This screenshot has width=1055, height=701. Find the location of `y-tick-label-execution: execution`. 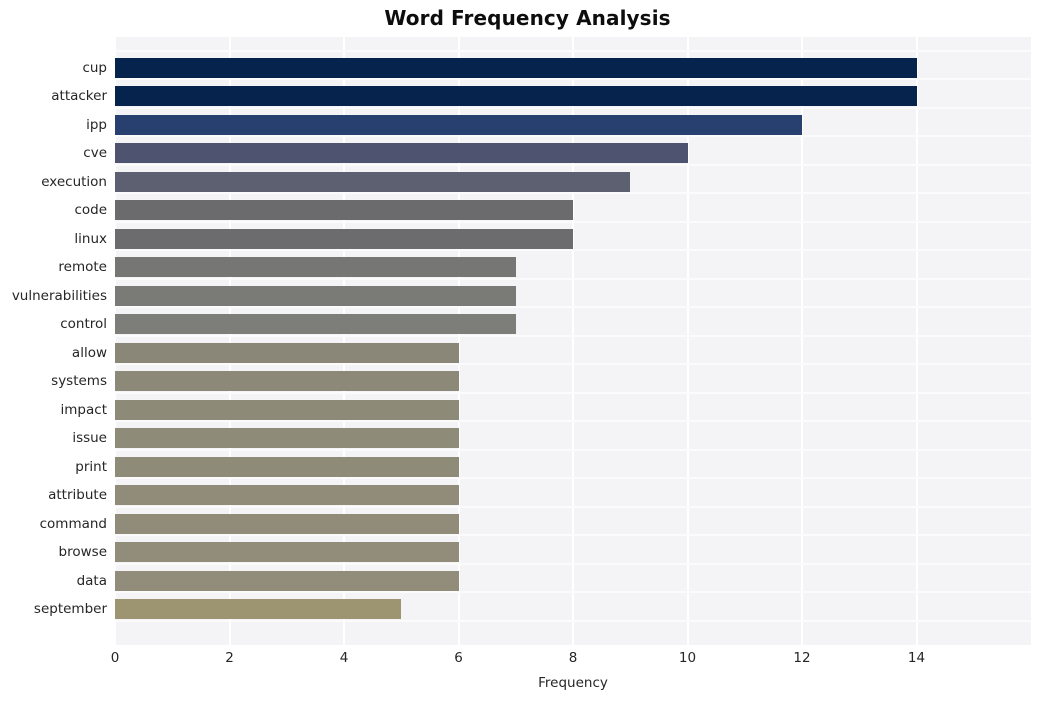

y-tick-label-execution: execution is located at coordinates (74, 181).